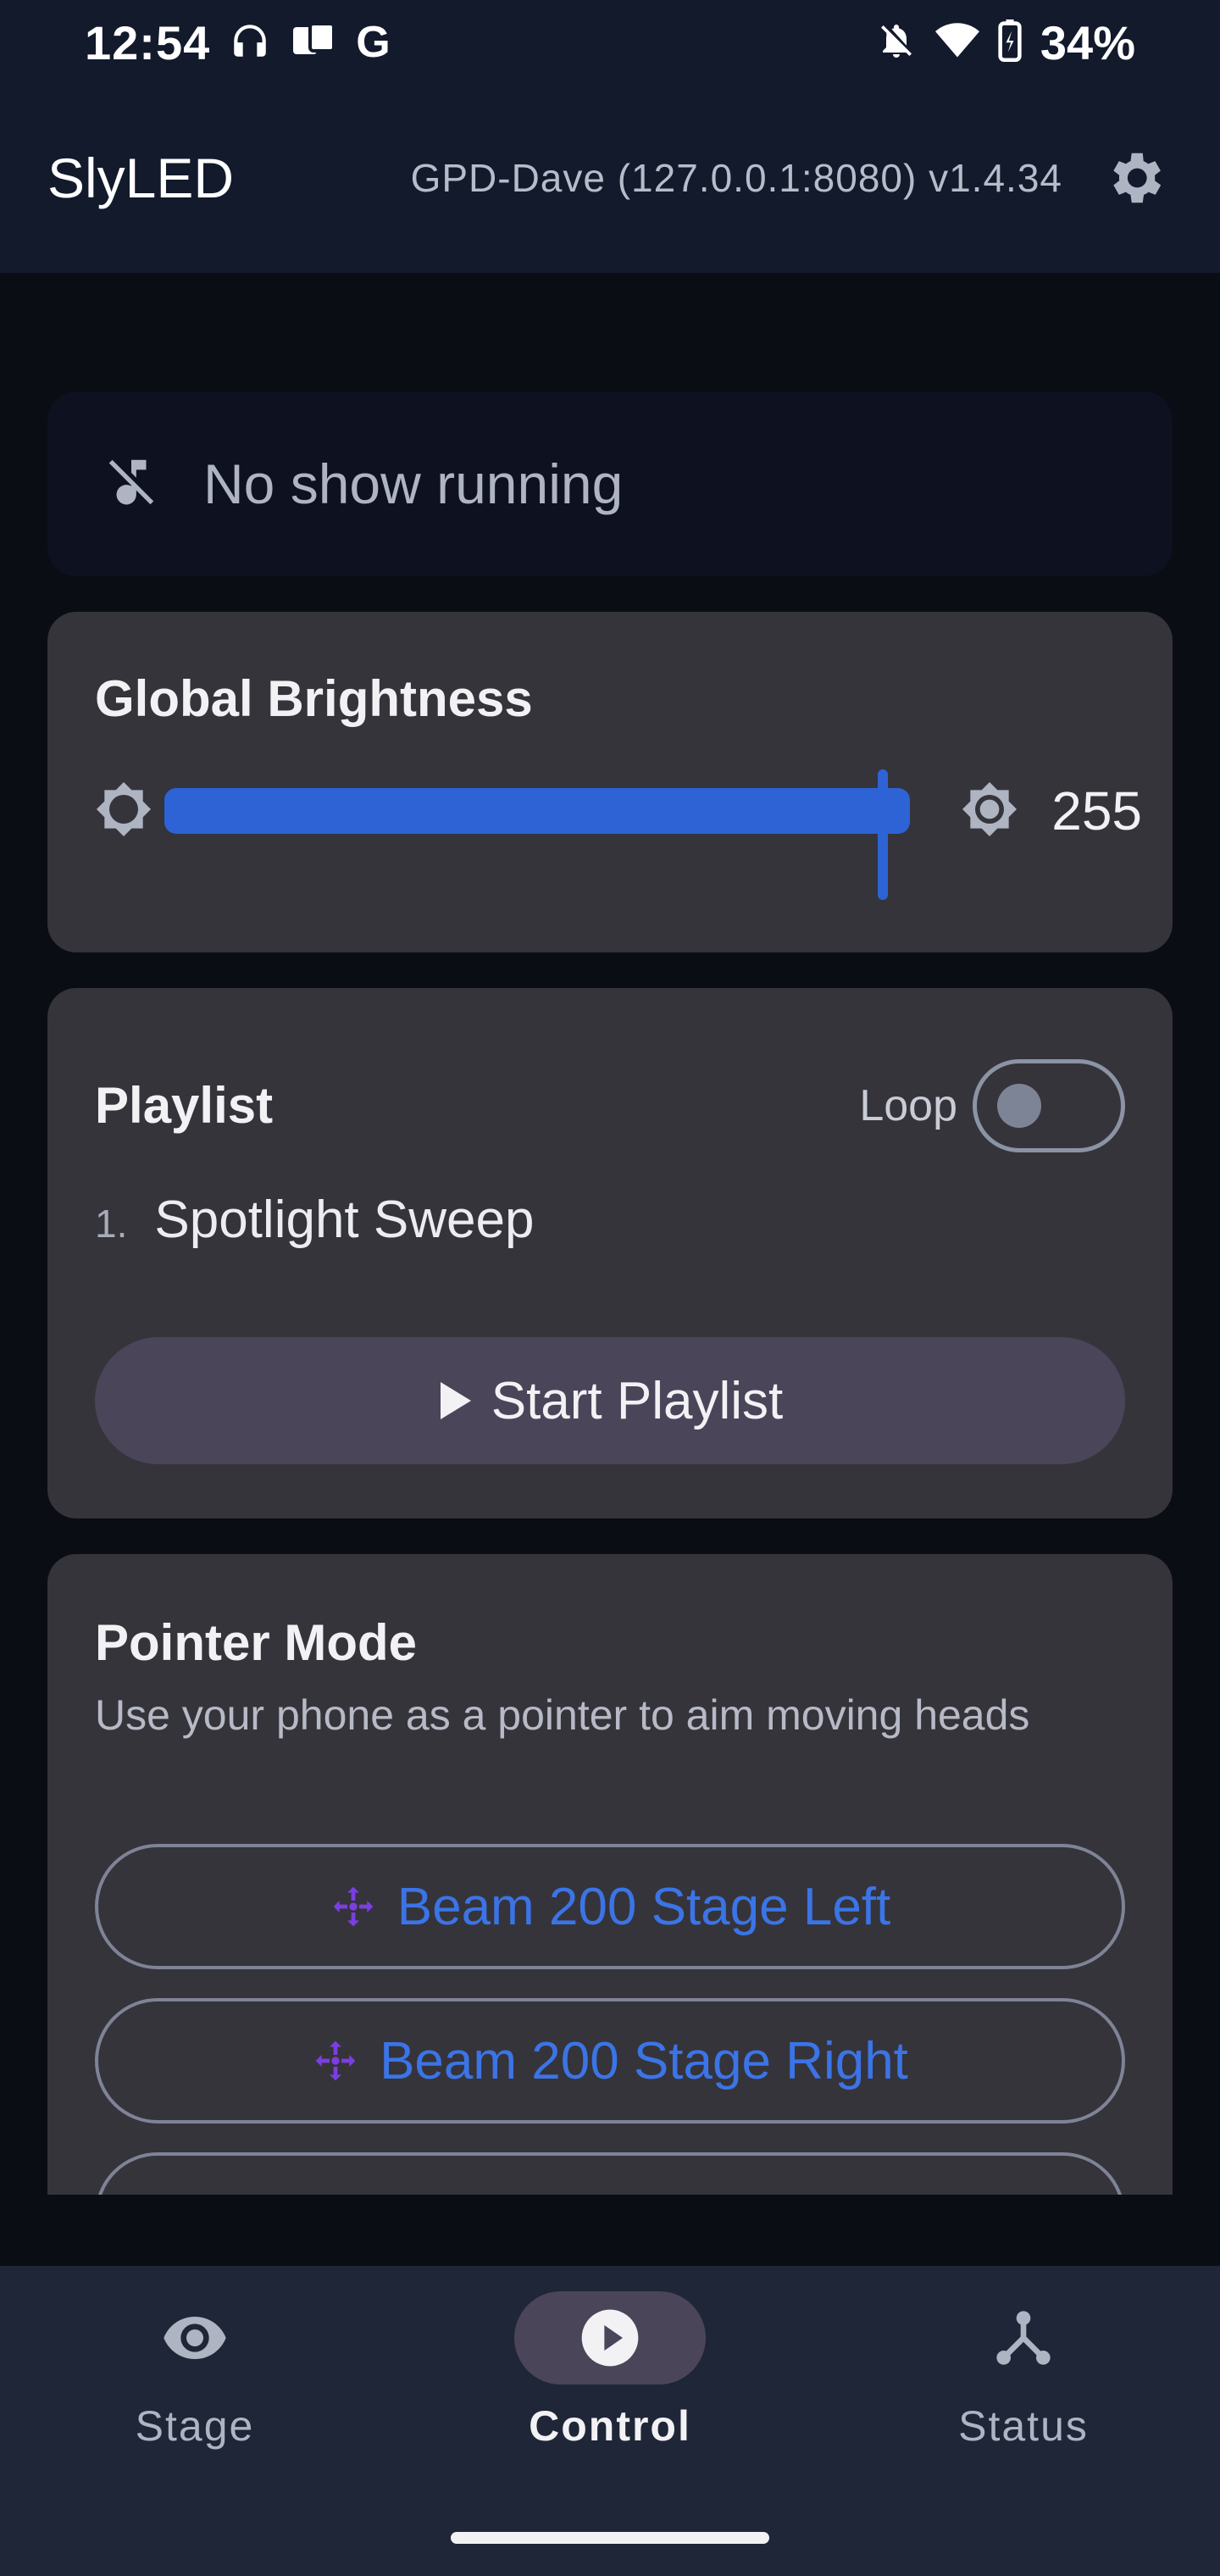 This screenshot has height=2576, width=1220. I want to click on status-right: 34%, so click(1006, 42).